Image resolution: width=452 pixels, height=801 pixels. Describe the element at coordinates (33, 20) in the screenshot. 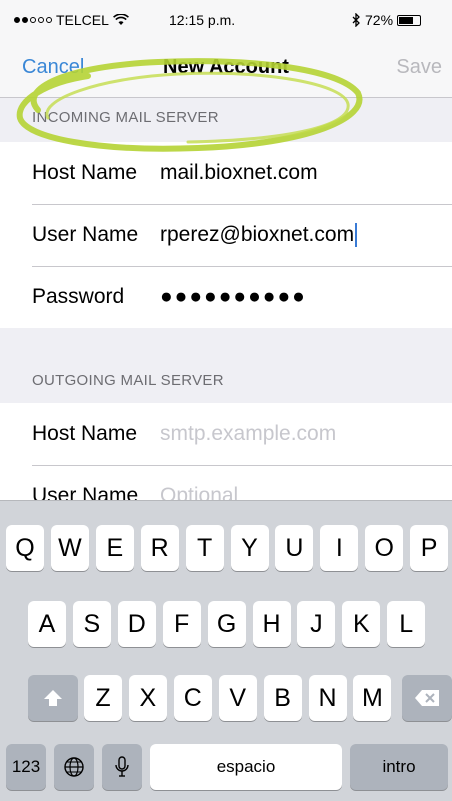

I see `signal-dots-icon` at that location.